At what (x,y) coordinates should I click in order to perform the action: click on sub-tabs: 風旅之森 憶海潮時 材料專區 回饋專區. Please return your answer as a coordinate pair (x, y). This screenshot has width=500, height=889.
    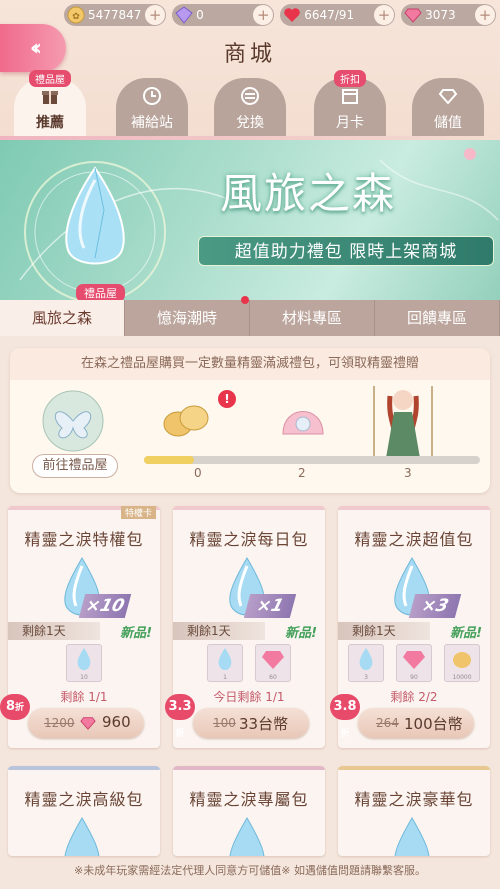
    Looking at the image, I should click on (250, 316).